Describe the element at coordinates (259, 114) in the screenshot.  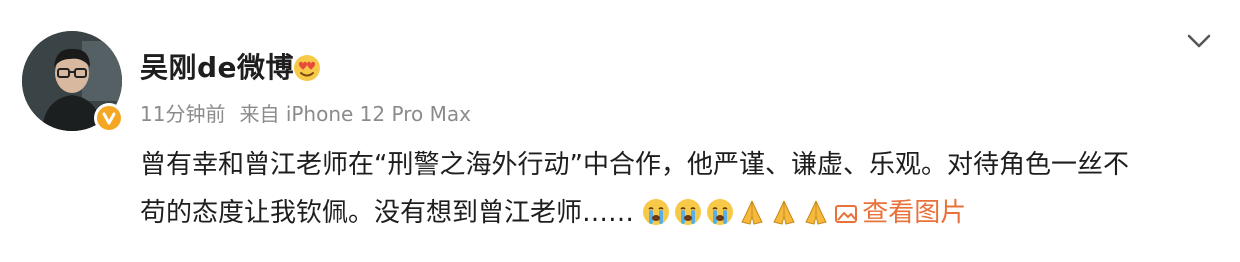
I see `source-prefix: 来自` at that location.